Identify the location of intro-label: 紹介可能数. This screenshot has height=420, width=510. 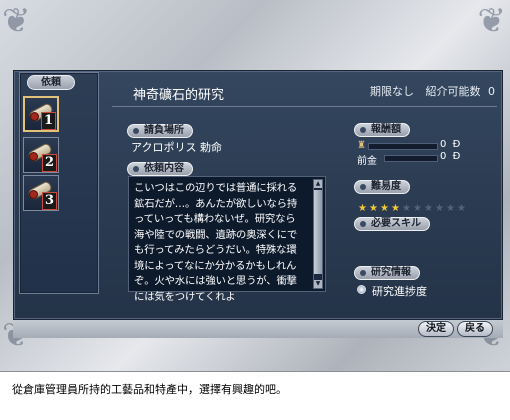
(453, 91).